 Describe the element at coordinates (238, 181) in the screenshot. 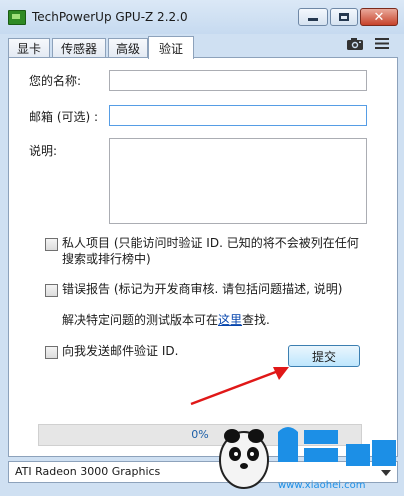

I see `description-field` at that location.